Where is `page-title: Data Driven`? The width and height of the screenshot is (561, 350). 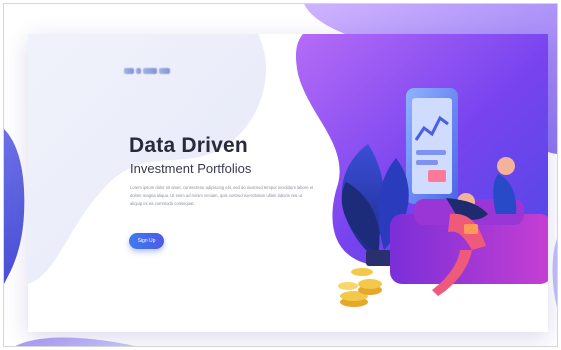
page-title: Data Driven is located at coordinates (188, 145).